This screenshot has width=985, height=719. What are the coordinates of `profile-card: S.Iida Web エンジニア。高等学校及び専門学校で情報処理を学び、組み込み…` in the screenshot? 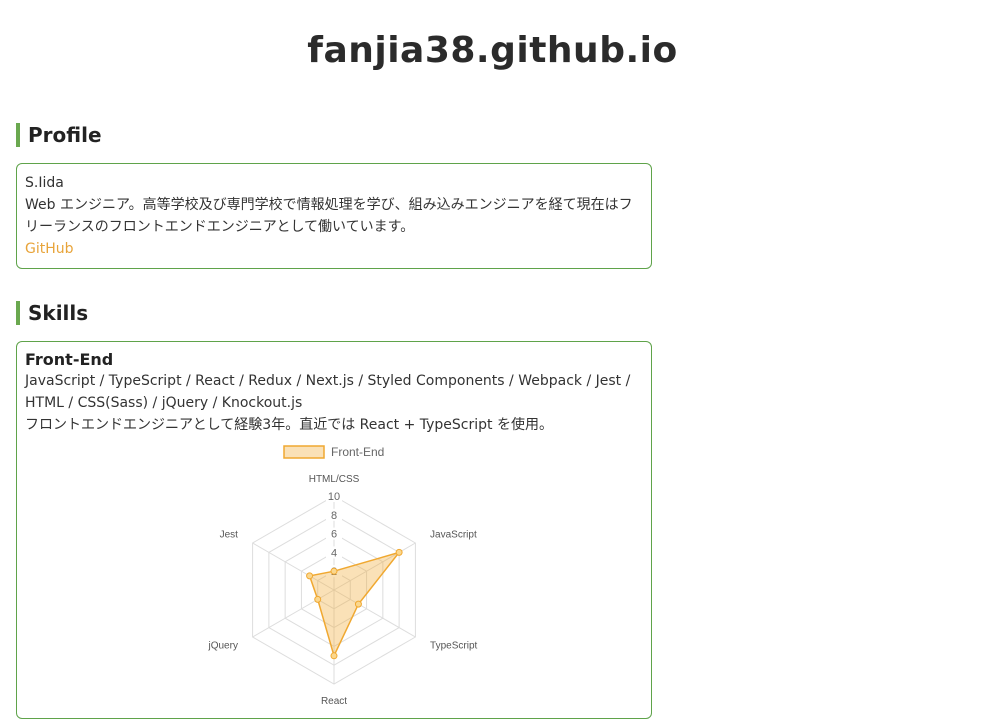 It's located at (334, 216).